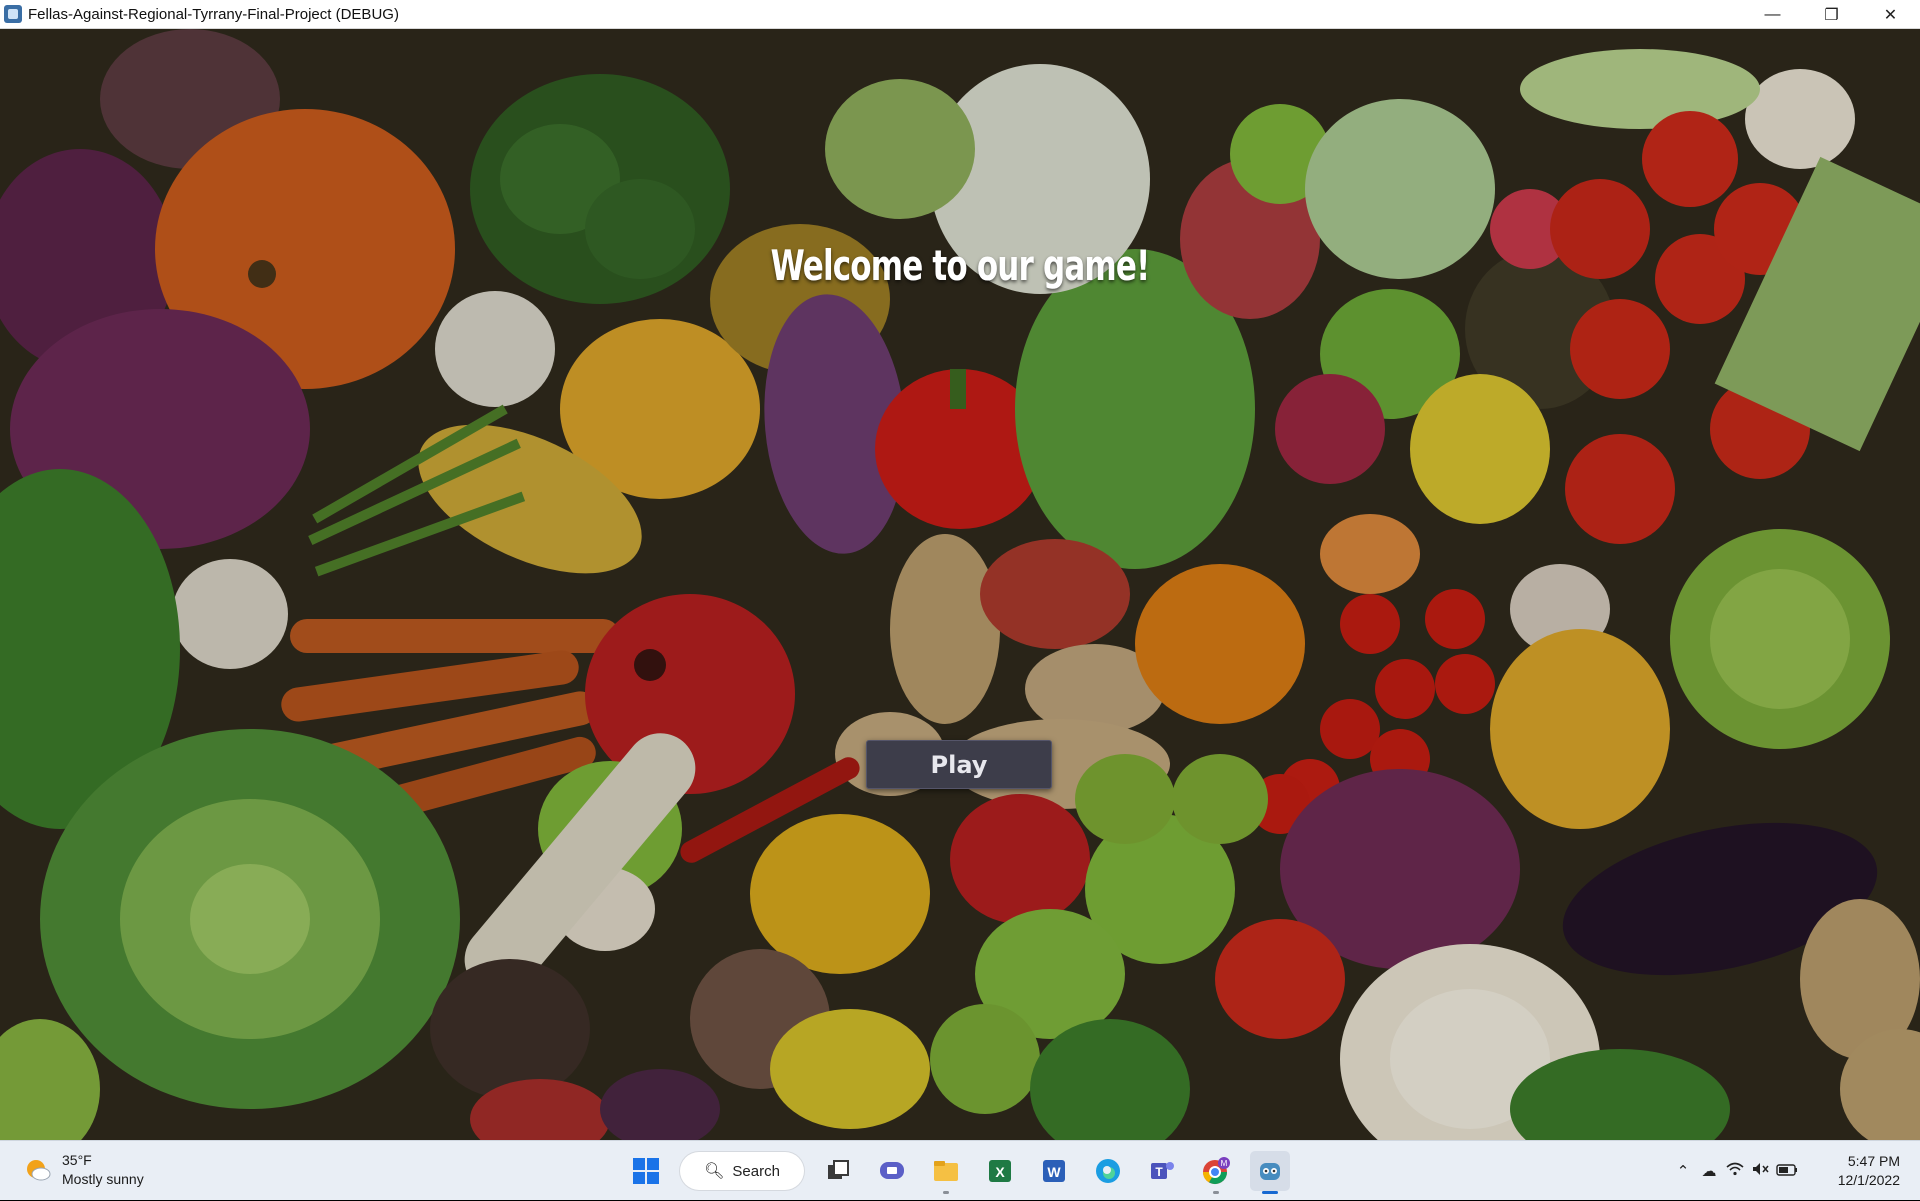 This screenshot has height=1201, width=1920. I want to click on word-icon: W, so click(1054, 1171).